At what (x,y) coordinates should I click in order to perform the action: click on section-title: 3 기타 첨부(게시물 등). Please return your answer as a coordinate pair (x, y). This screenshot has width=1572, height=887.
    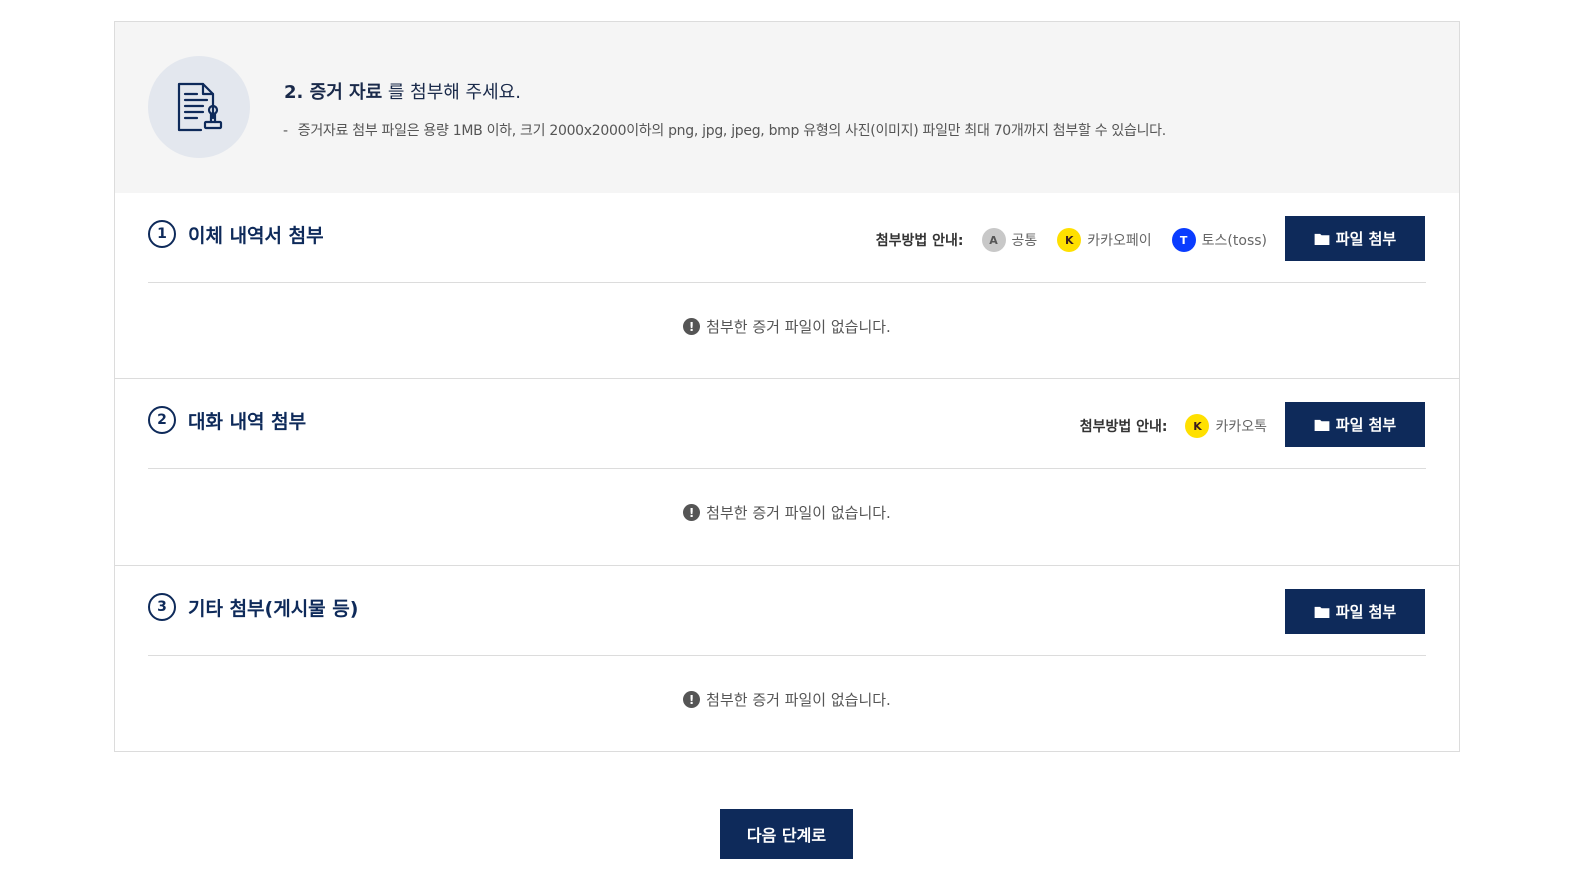
    Looking at the image, I should click on (253, 607).